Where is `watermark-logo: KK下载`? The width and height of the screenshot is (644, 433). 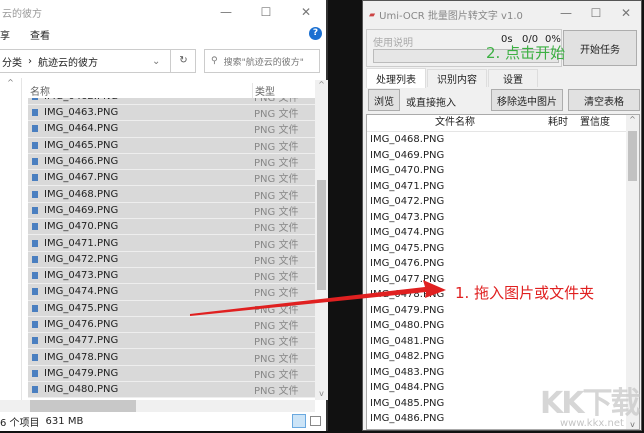
watermark-logo: KK下载 is located at coordinates (590, 403).